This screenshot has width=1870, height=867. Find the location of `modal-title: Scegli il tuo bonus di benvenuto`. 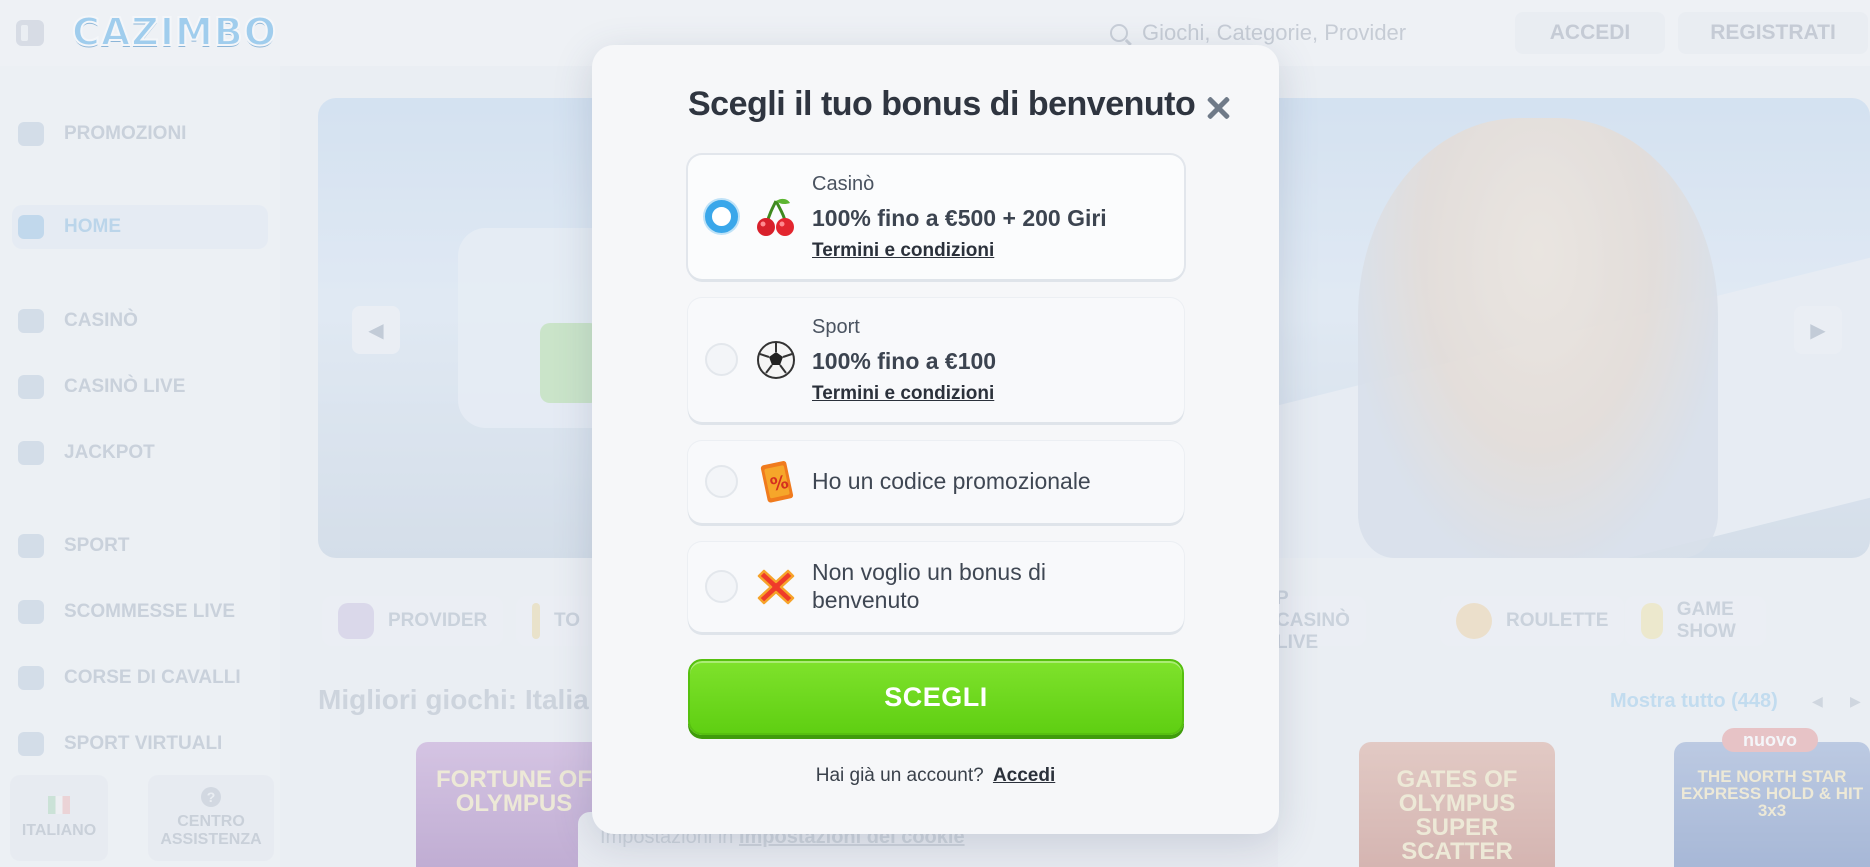

modal-title: Scegli il tuo bonus di benvenuto is located at coordinates (942, 104).